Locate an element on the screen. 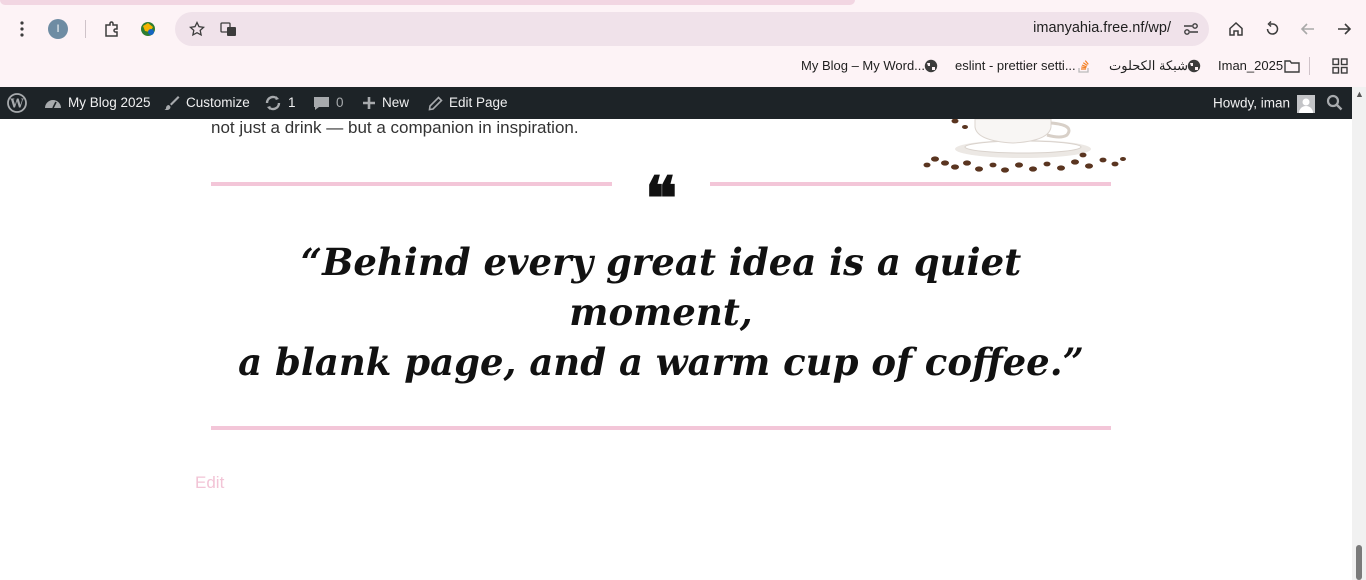  forward-arrow-icon is located at coordinates (1344, 29).